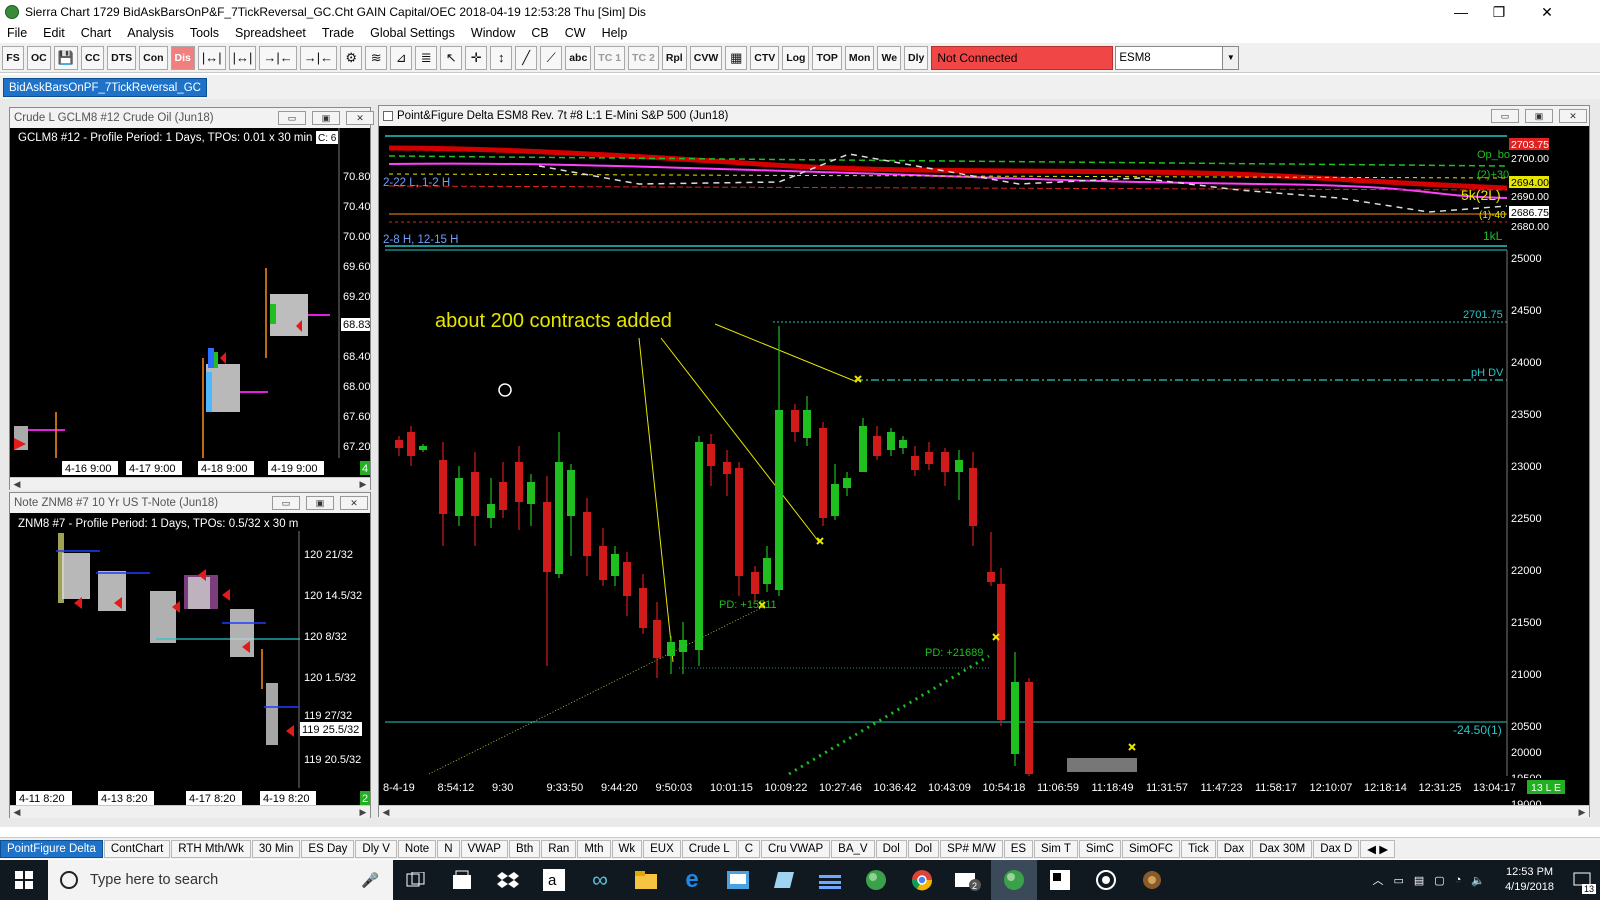 The width and height of the screenshot is (1600, 900). I want to click on menu-global-settings: Global Settings, so click(412, 33).